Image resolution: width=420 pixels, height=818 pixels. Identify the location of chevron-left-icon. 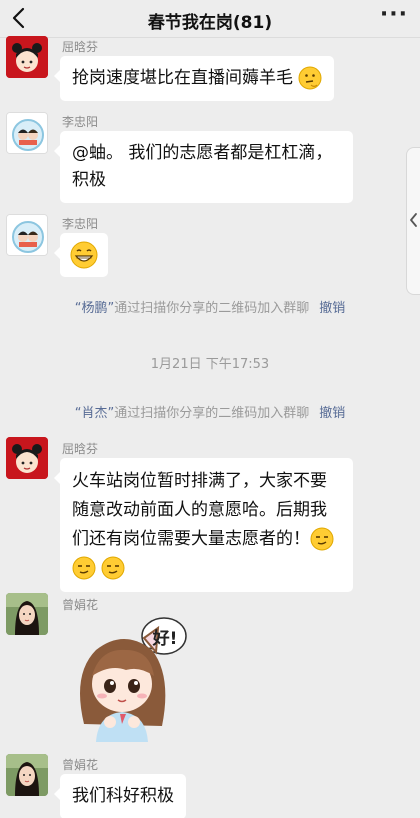
(413, 220).